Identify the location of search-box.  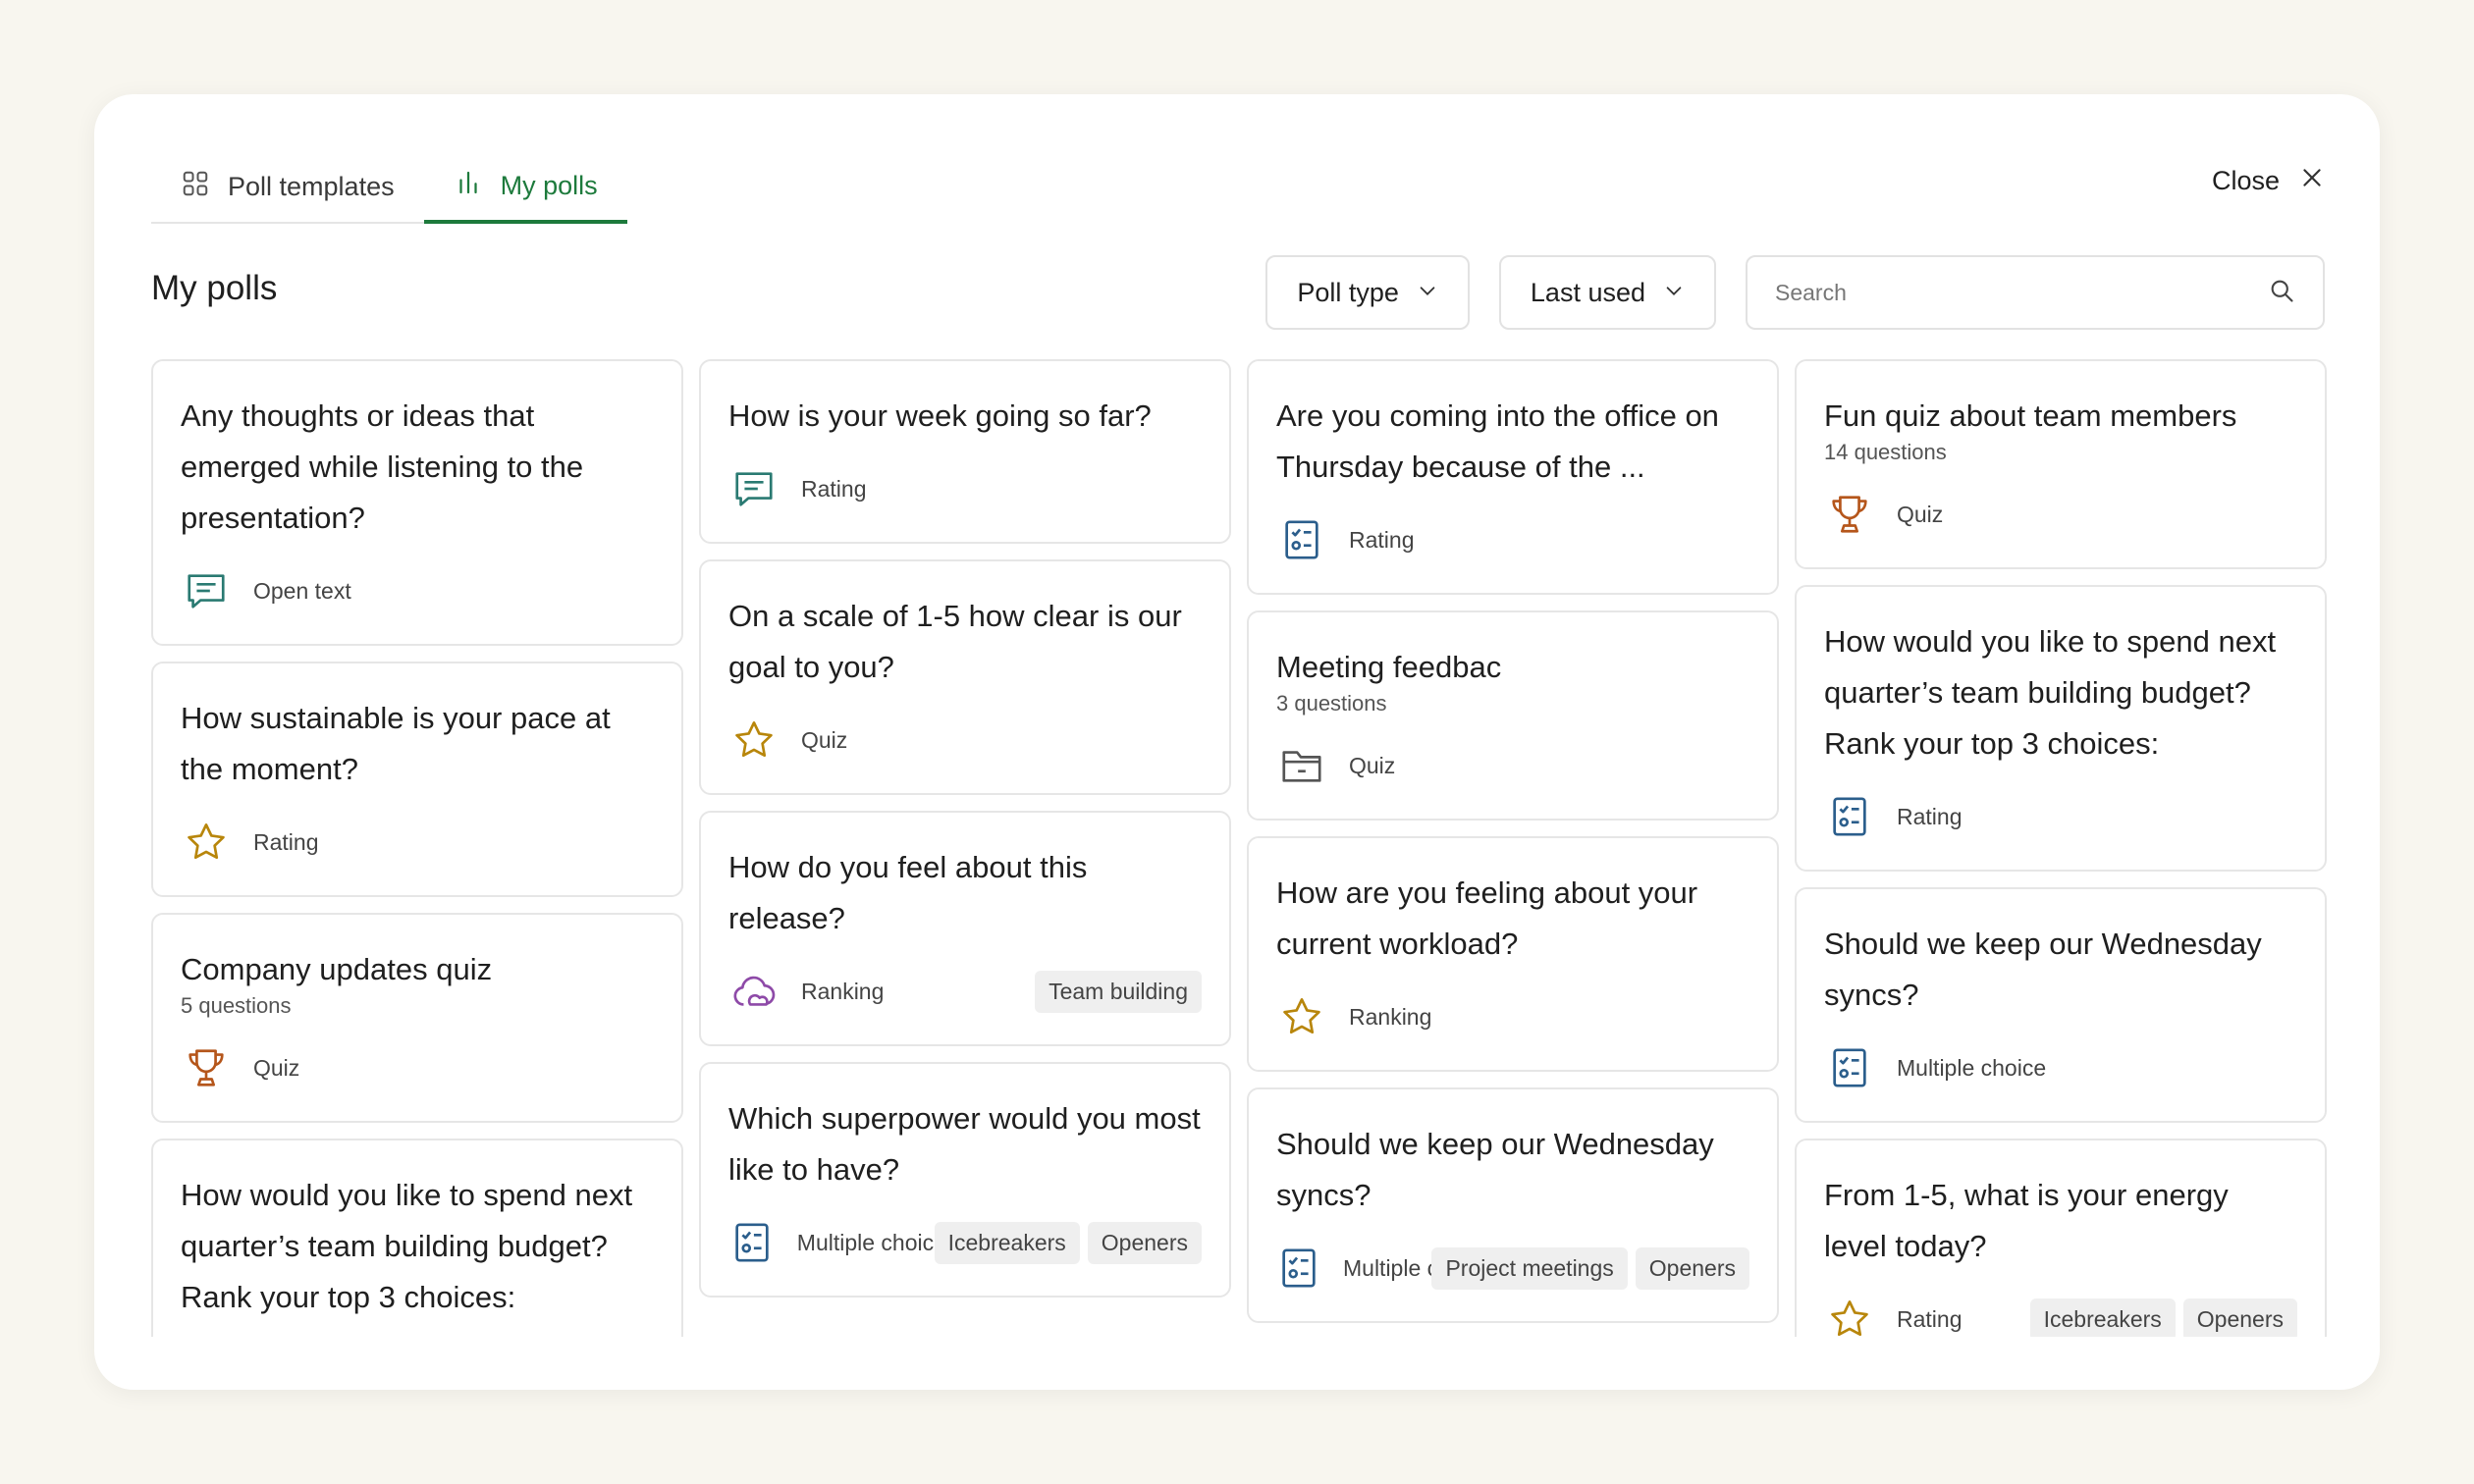
(2036, 292).